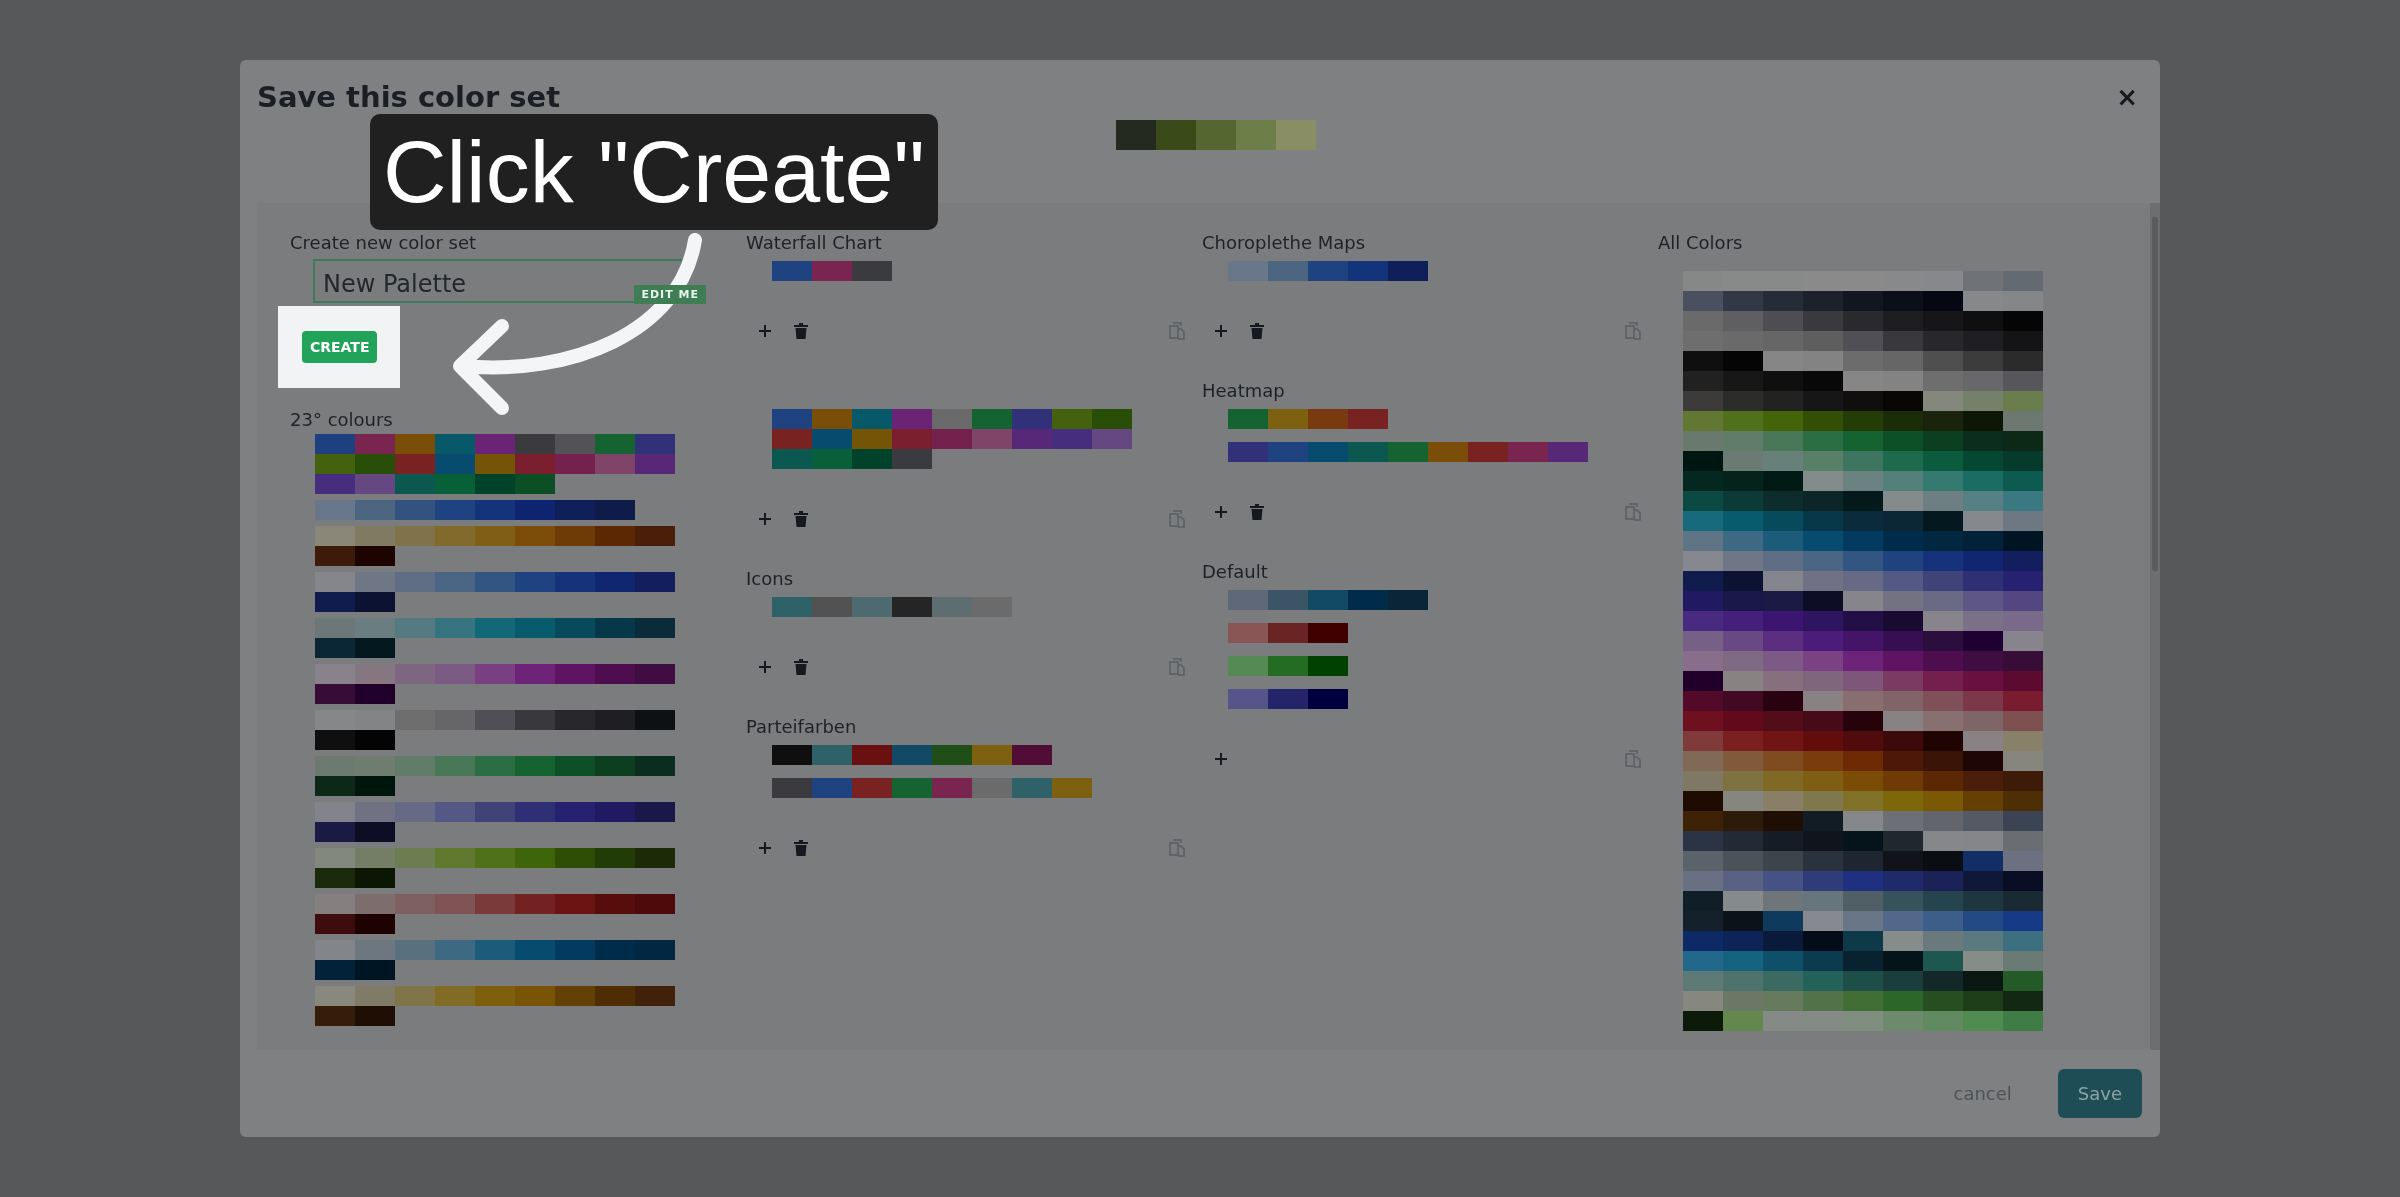 Image resolution: width=2400 pixels, height=1197 pixels. I want to click on palette-set-title: Heatmap, so click(1243, 390).